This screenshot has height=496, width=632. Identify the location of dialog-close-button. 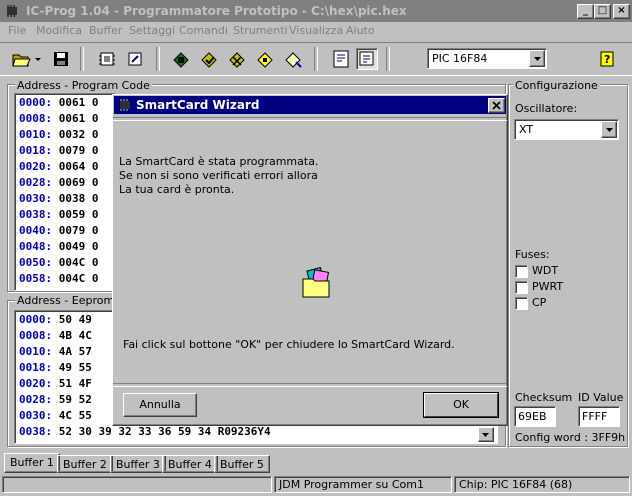
(496, 105).